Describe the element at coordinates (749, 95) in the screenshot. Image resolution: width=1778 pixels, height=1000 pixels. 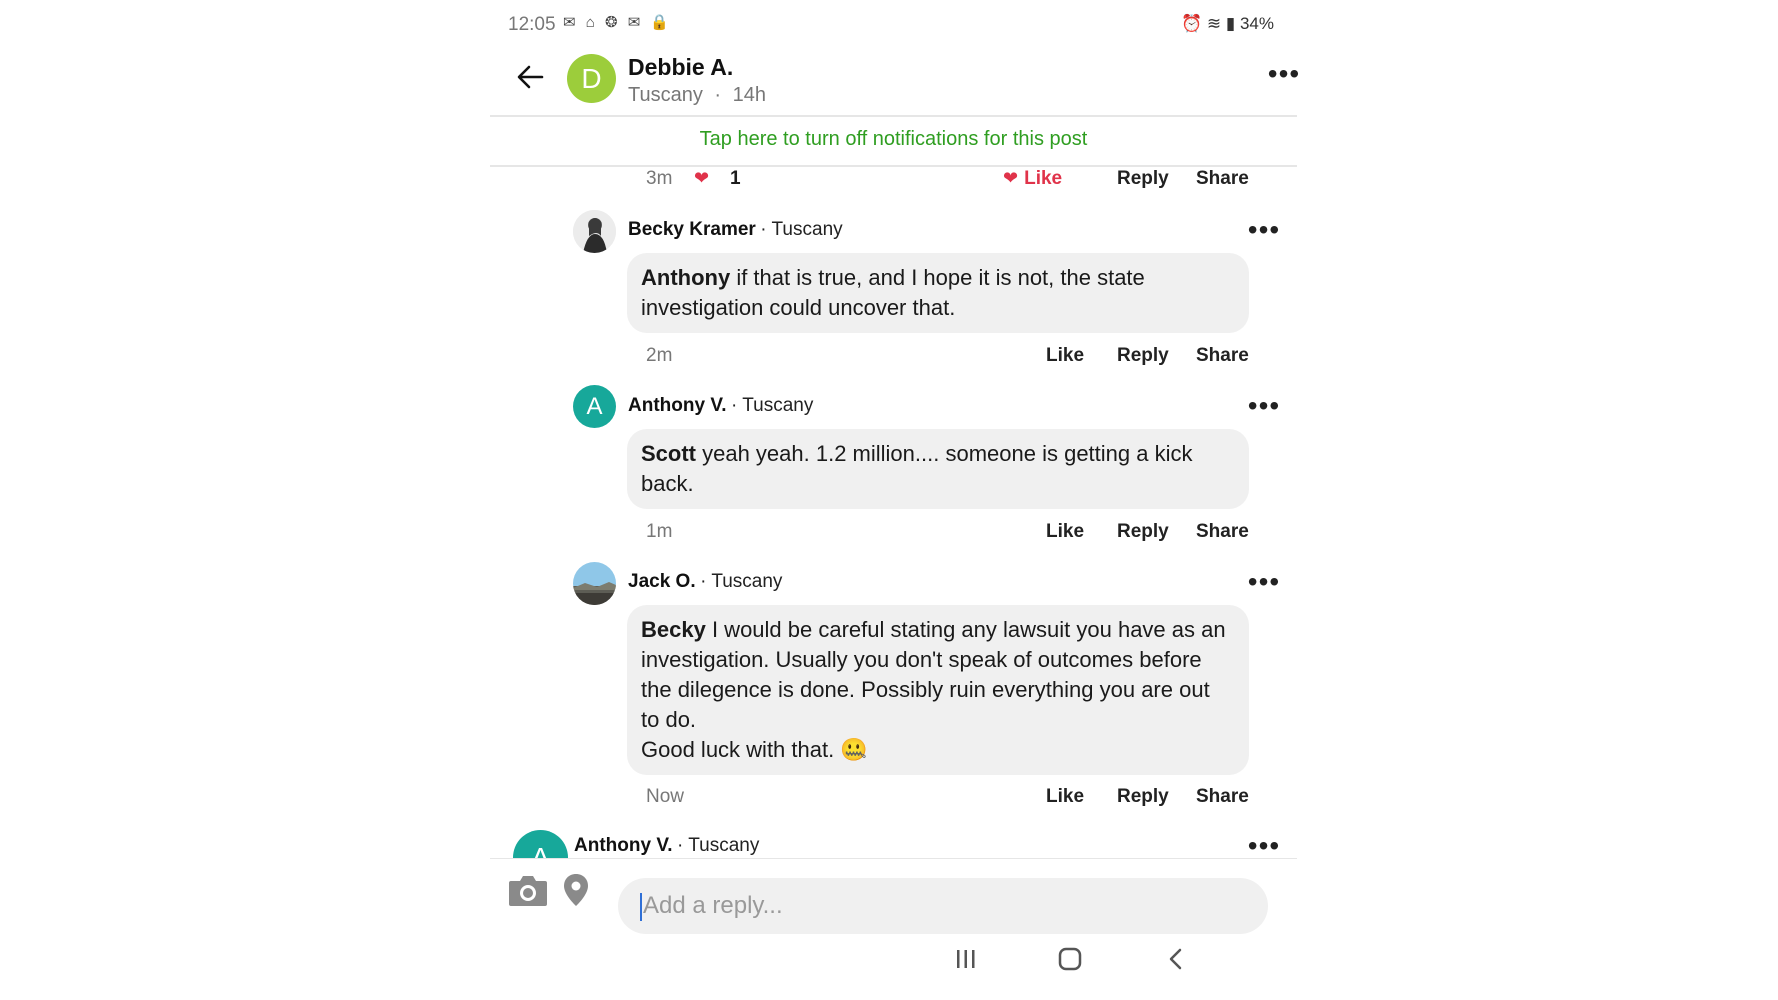
I see `poster-time: 14h` at that location.